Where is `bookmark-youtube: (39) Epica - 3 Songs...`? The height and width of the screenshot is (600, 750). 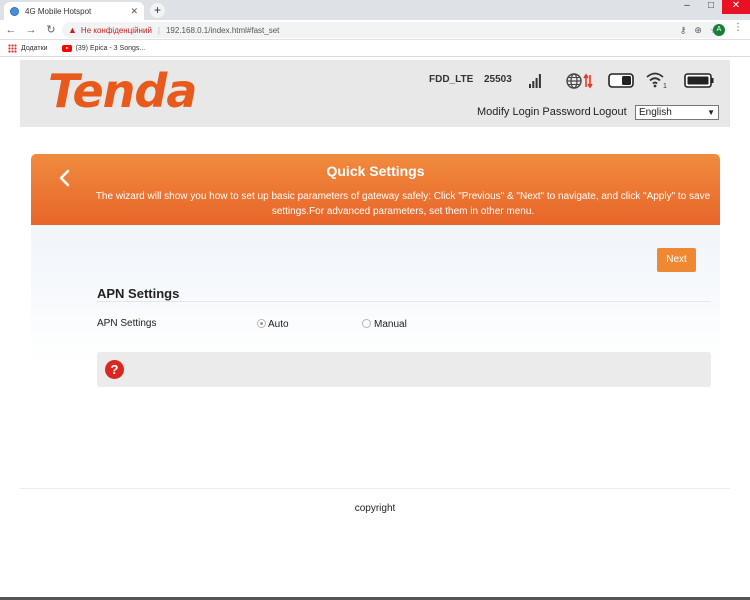 bookmark-youtube: (39) Epica - 3 Songs... is located at coordinates (103, 48).